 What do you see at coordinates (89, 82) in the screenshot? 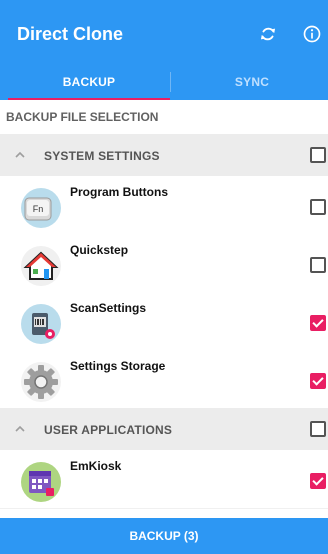
I see `tab-backup: BACKUP` at bounding box center [89, 82].